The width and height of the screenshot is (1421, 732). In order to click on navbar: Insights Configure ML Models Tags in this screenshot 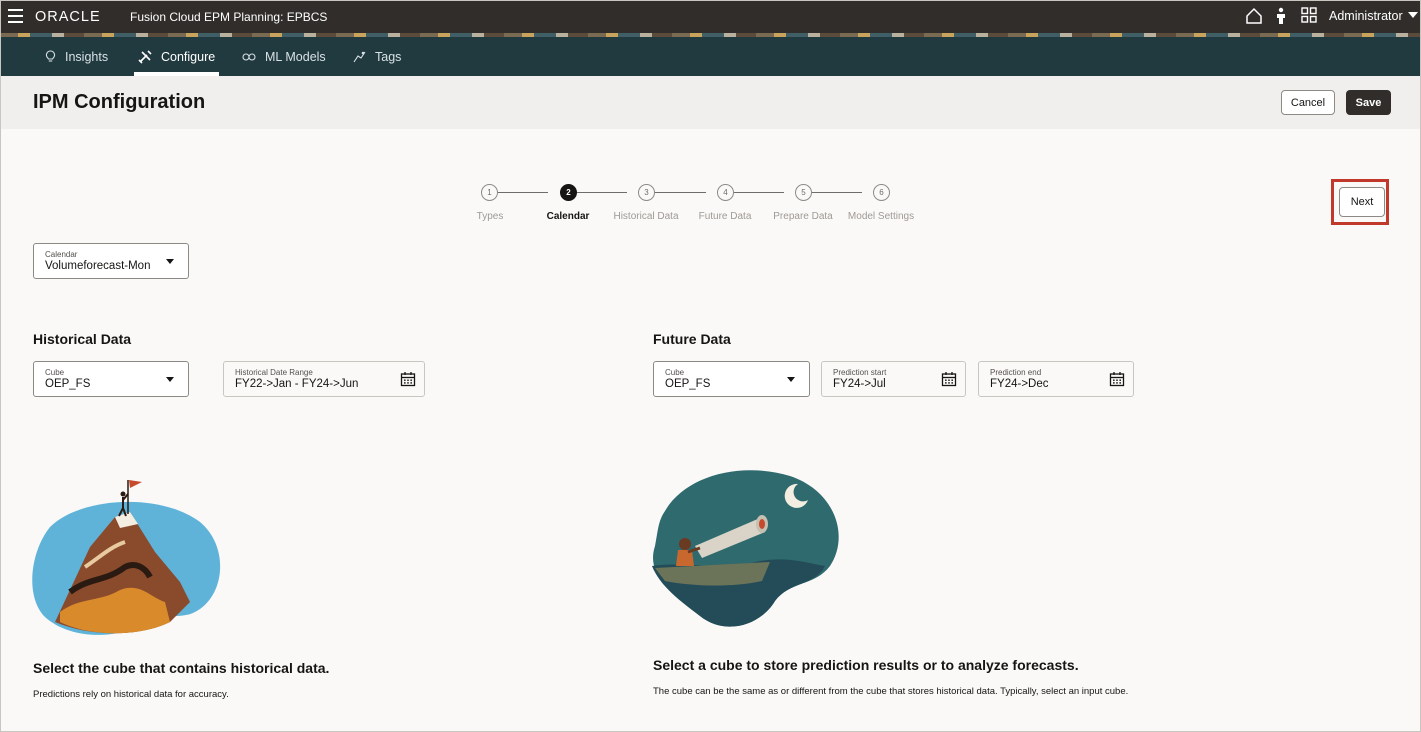, I will do `click(710, 56)`.